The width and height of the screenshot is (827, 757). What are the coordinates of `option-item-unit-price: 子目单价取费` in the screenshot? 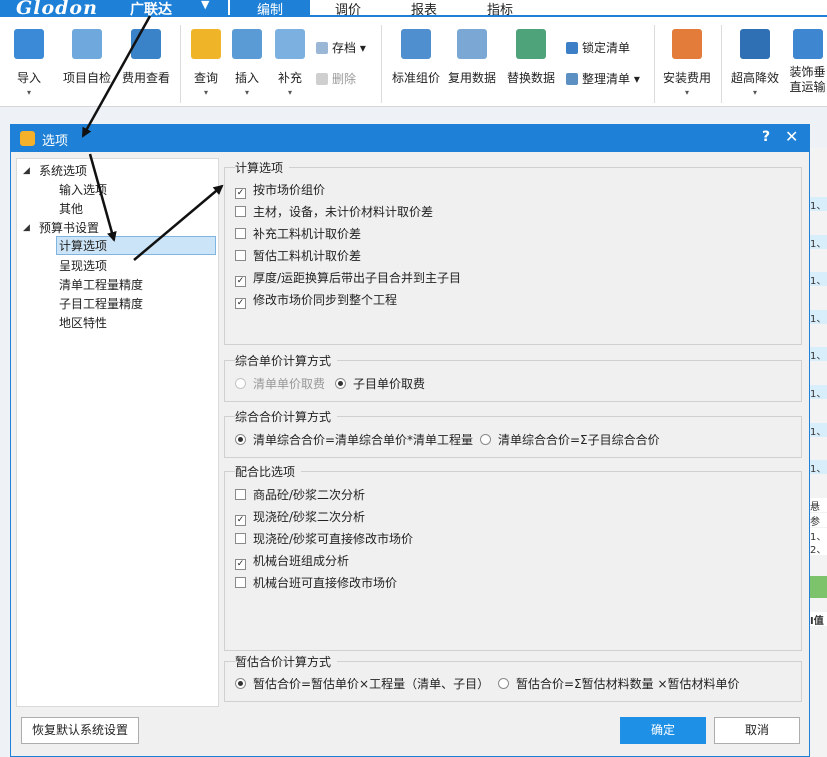 It's located at (380, 384).